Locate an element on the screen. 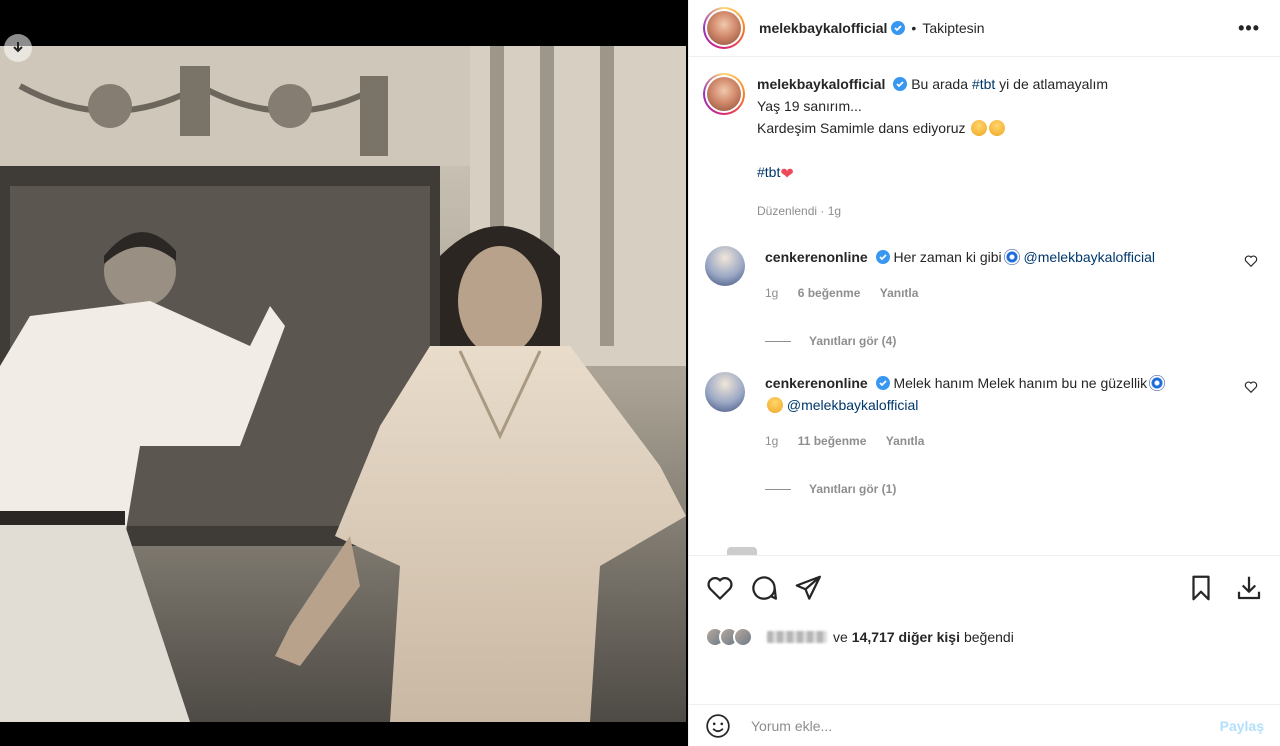  smiley-icon is located at coordinates (718, 726).